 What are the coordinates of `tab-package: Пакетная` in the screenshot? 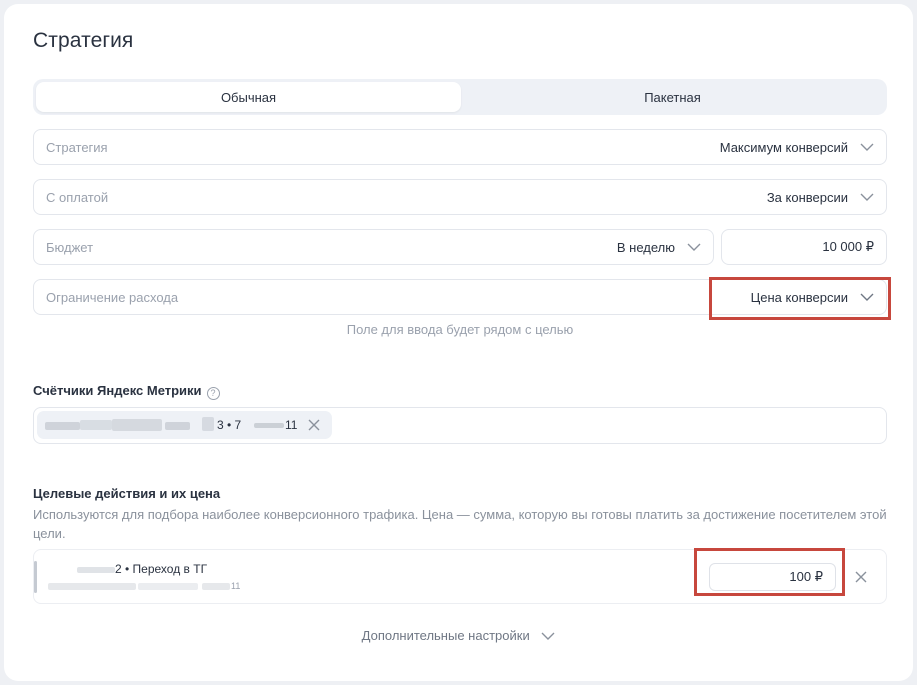 It's located at (672, 97).